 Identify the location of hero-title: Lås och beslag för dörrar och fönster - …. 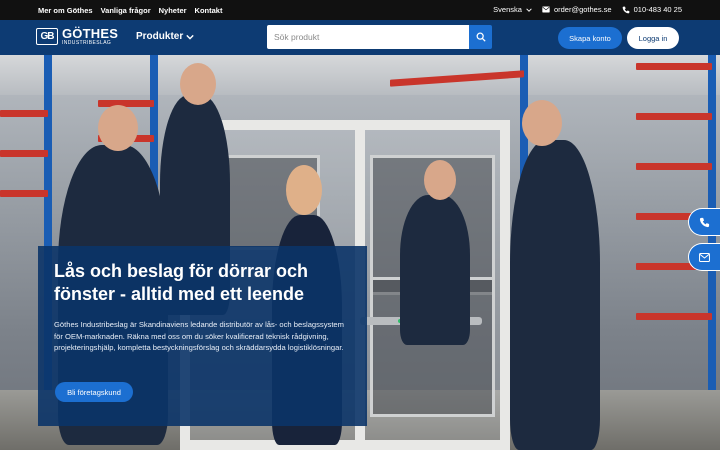
(181, 283).